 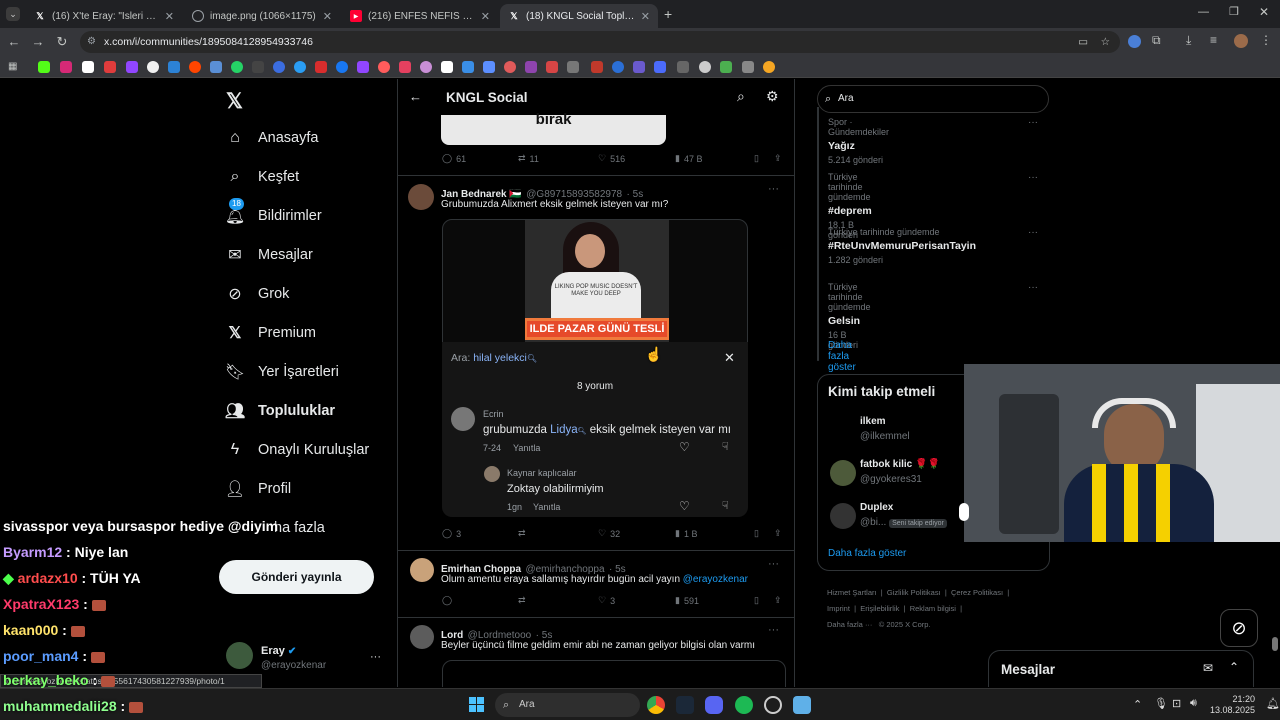 I want to click on x-logo-icon: 𝕏, so click(x=234, y=101).